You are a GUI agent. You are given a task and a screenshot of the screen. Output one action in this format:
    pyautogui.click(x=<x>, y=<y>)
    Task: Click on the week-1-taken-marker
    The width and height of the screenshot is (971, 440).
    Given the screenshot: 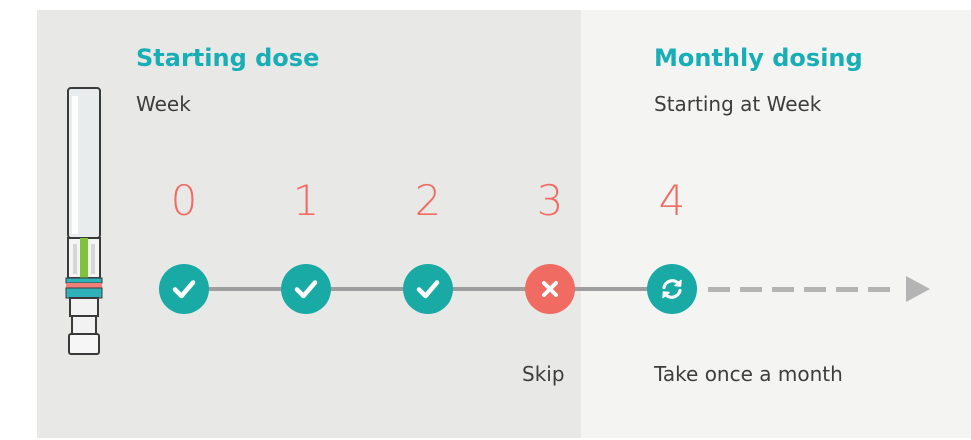 What is the action you would take?
    pyautogui.click(x=306, y=289)
    